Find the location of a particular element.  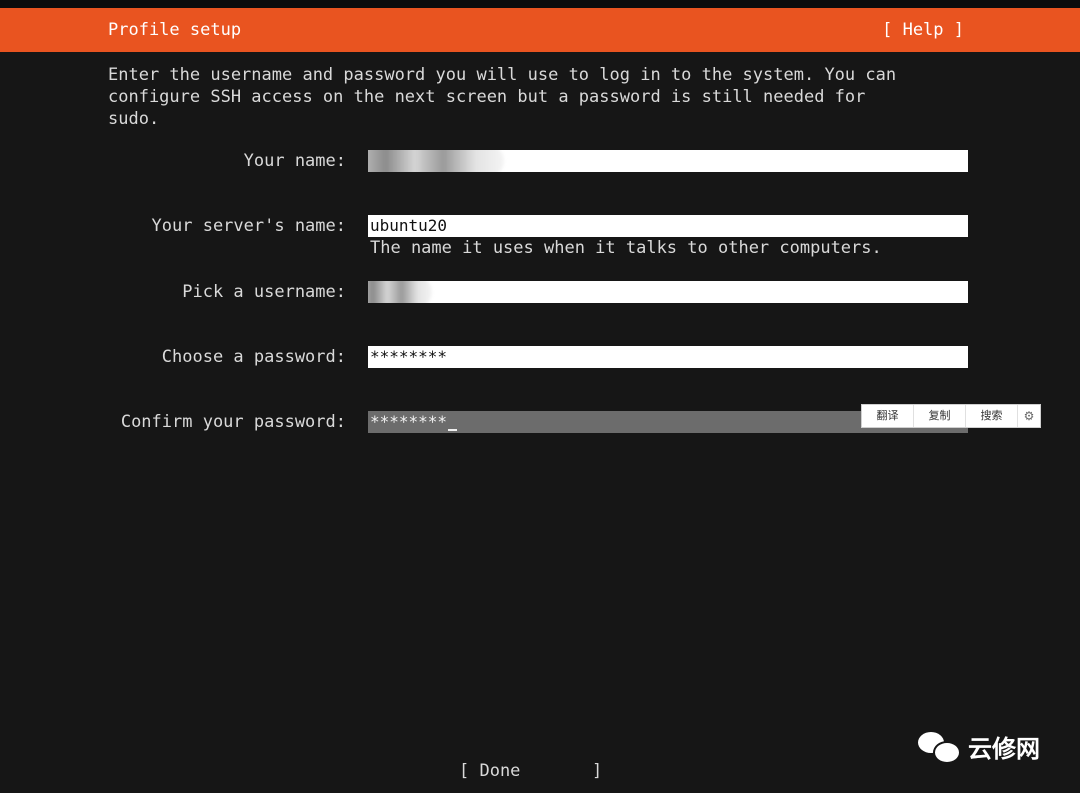

watermark: 云修网 is located at coordinates (979, 746).